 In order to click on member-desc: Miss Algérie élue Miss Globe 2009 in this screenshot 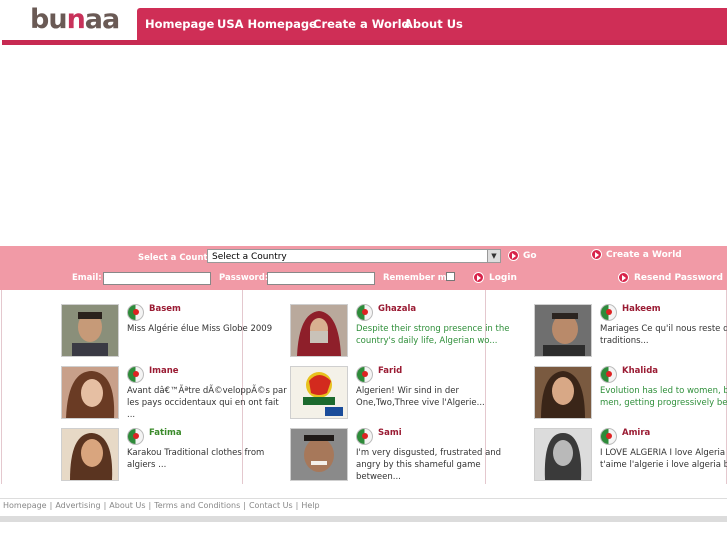, I will do `click(207, 329)`.